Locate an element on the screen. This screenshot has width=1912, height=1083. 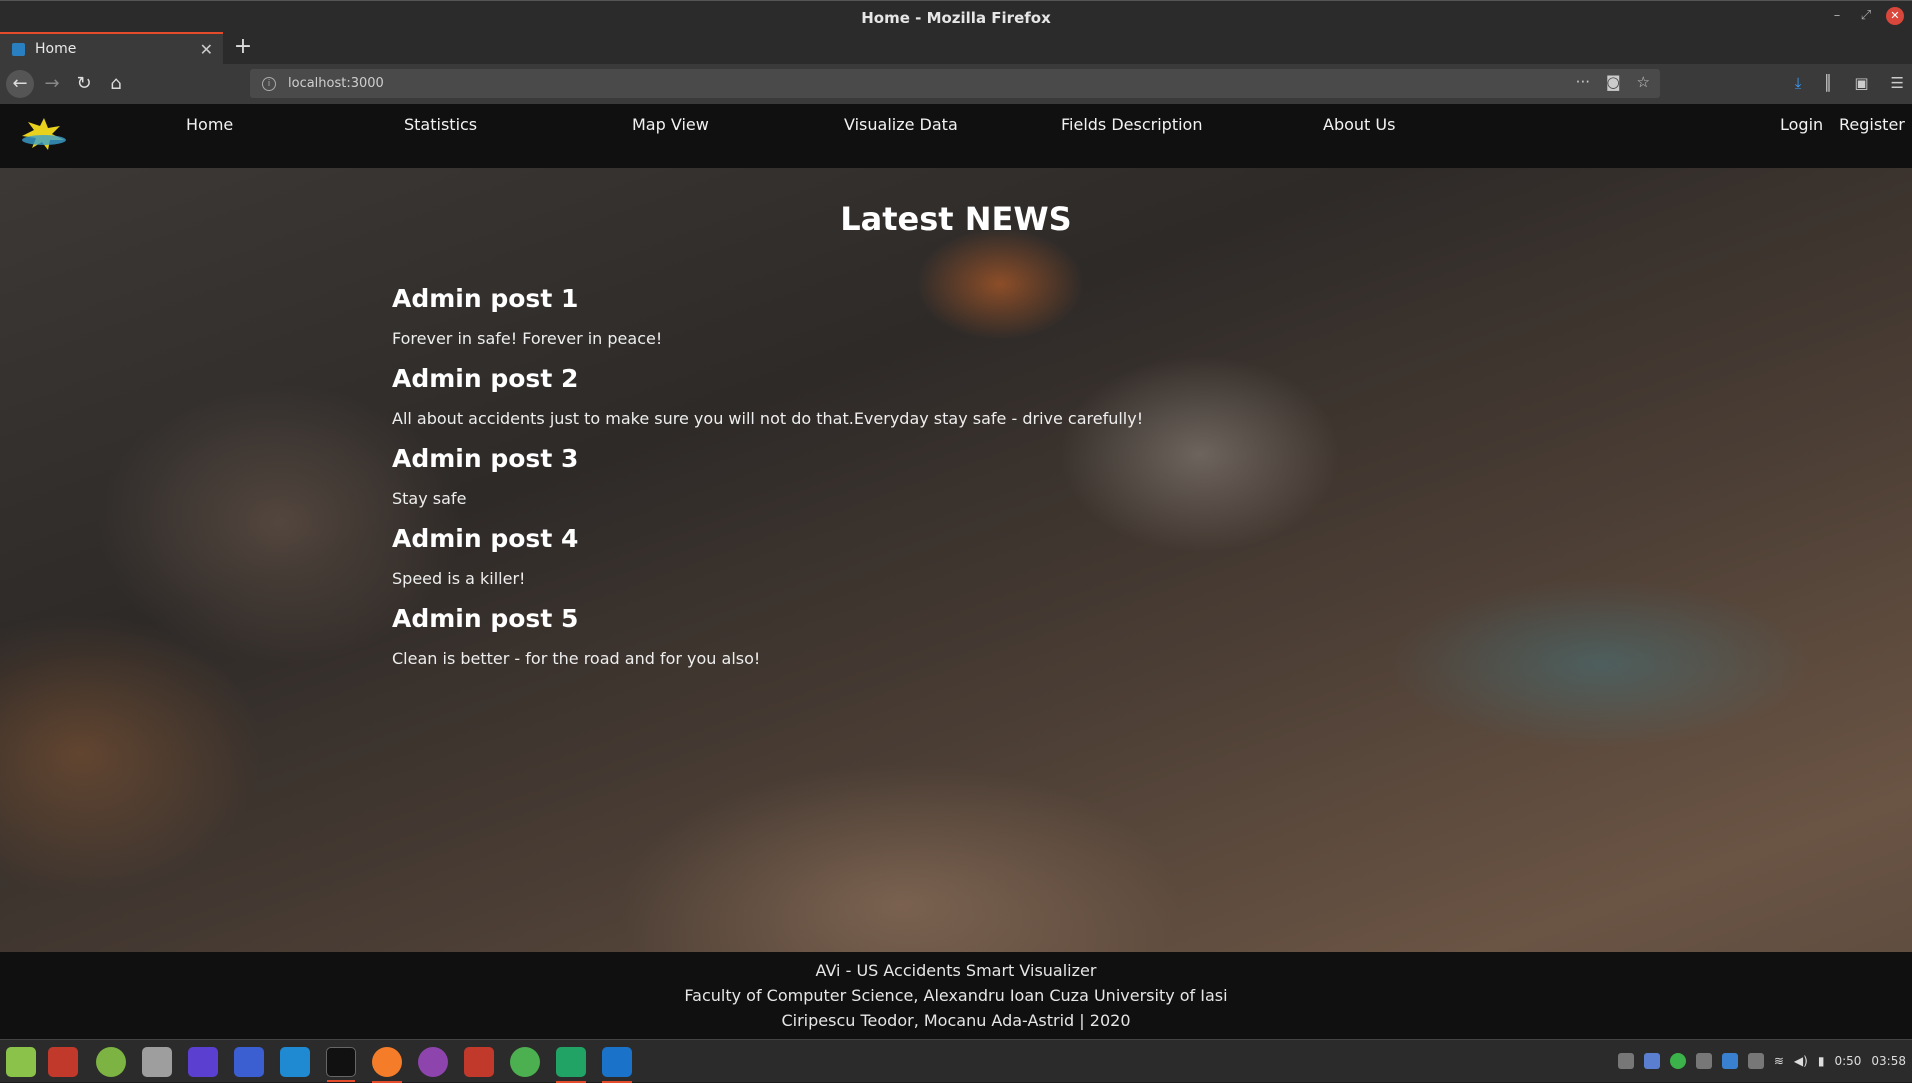
site-info-icon: i is located at coordinates (269, 83).